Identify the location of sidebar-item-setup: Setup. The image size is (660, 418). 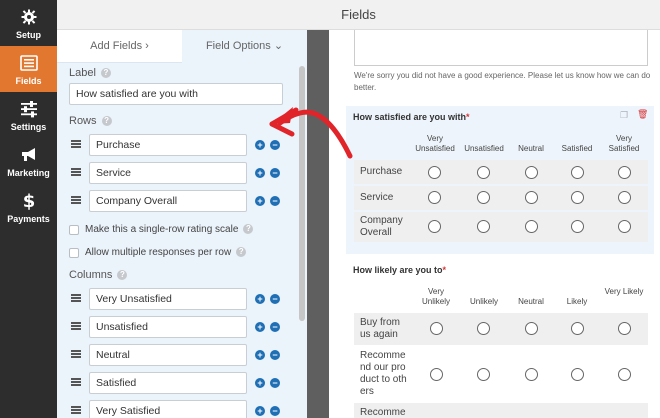
(28, 23).